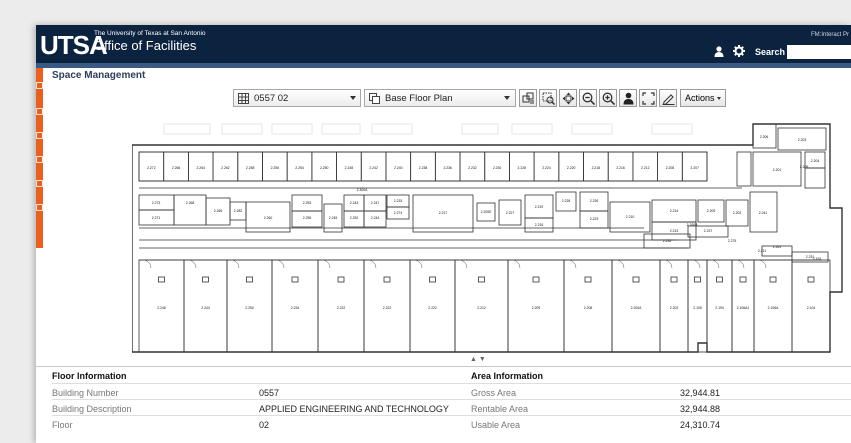 This screenshot has width=851, height=443. I want to click on floor-select-value: 0557 02, so click(271, 98).